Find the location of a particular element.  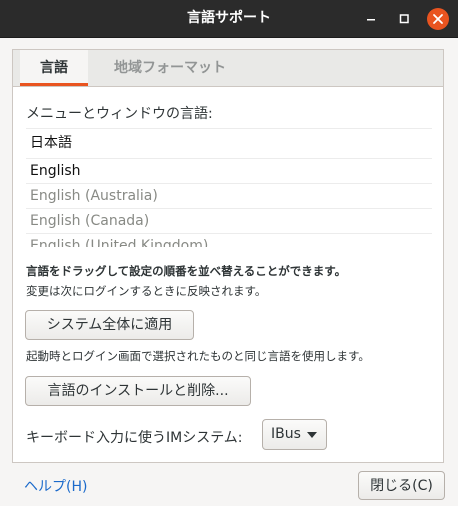

minimize-button is located at coordinates (371, 19).